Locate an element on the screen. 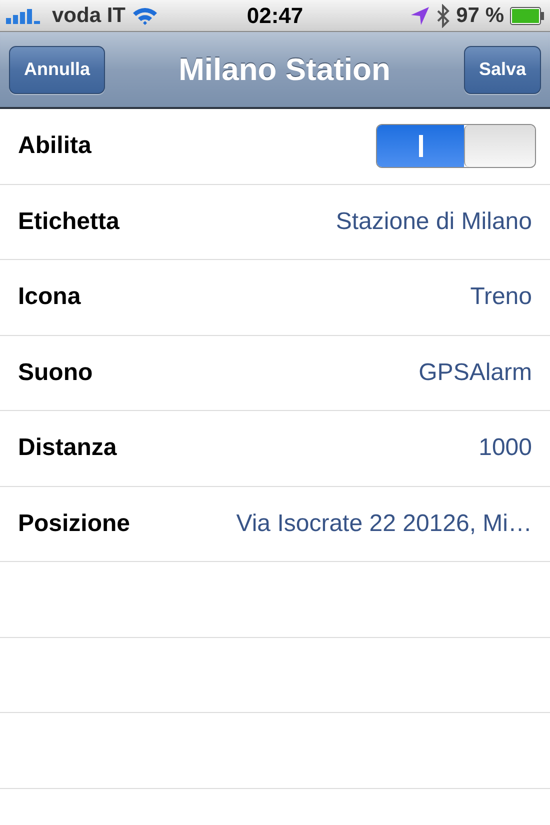 The image size is (550, 825). wifi-icon is located at coordinates (145, 16).